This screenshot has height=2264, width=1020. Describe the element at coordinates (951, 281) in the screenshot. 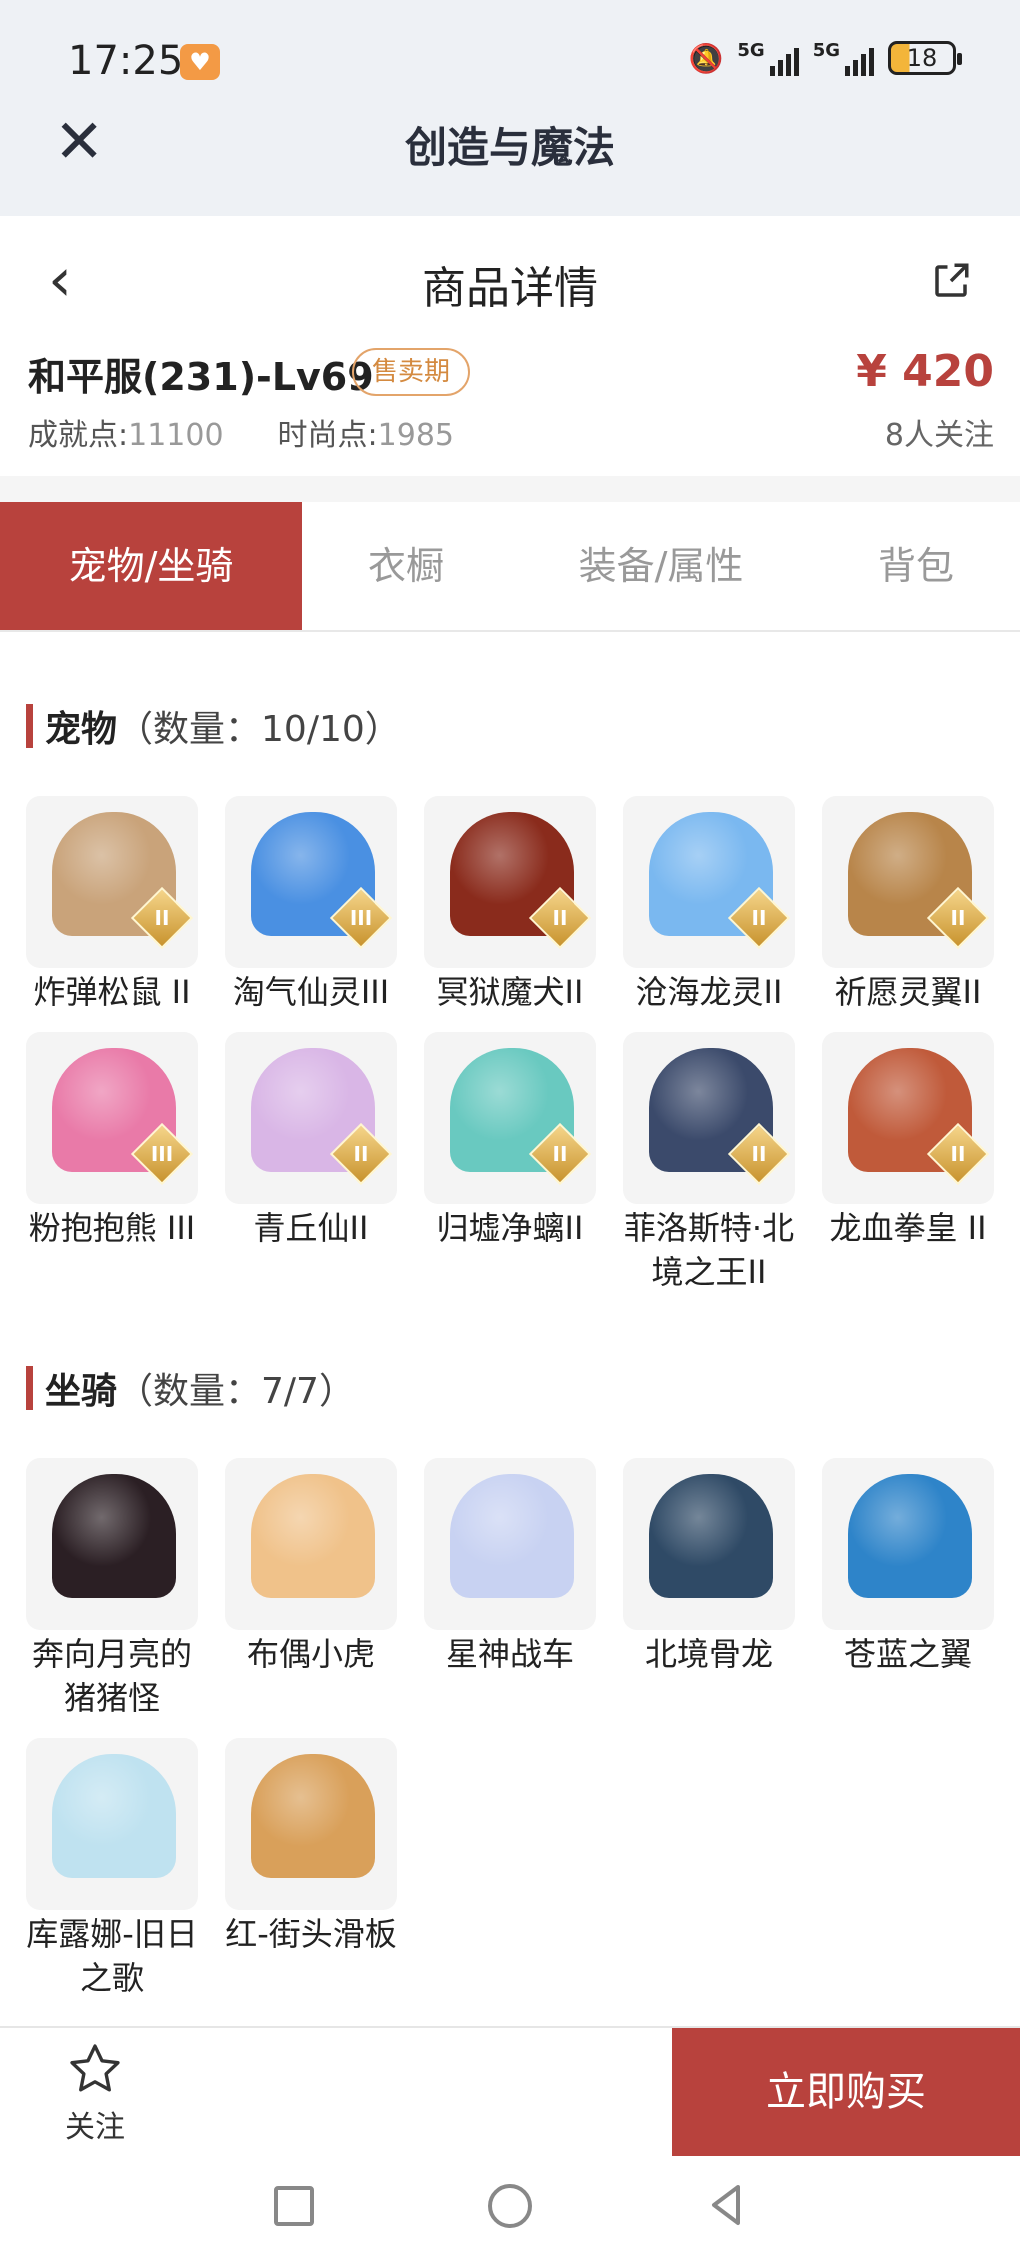

I see `share-icon` at that location.